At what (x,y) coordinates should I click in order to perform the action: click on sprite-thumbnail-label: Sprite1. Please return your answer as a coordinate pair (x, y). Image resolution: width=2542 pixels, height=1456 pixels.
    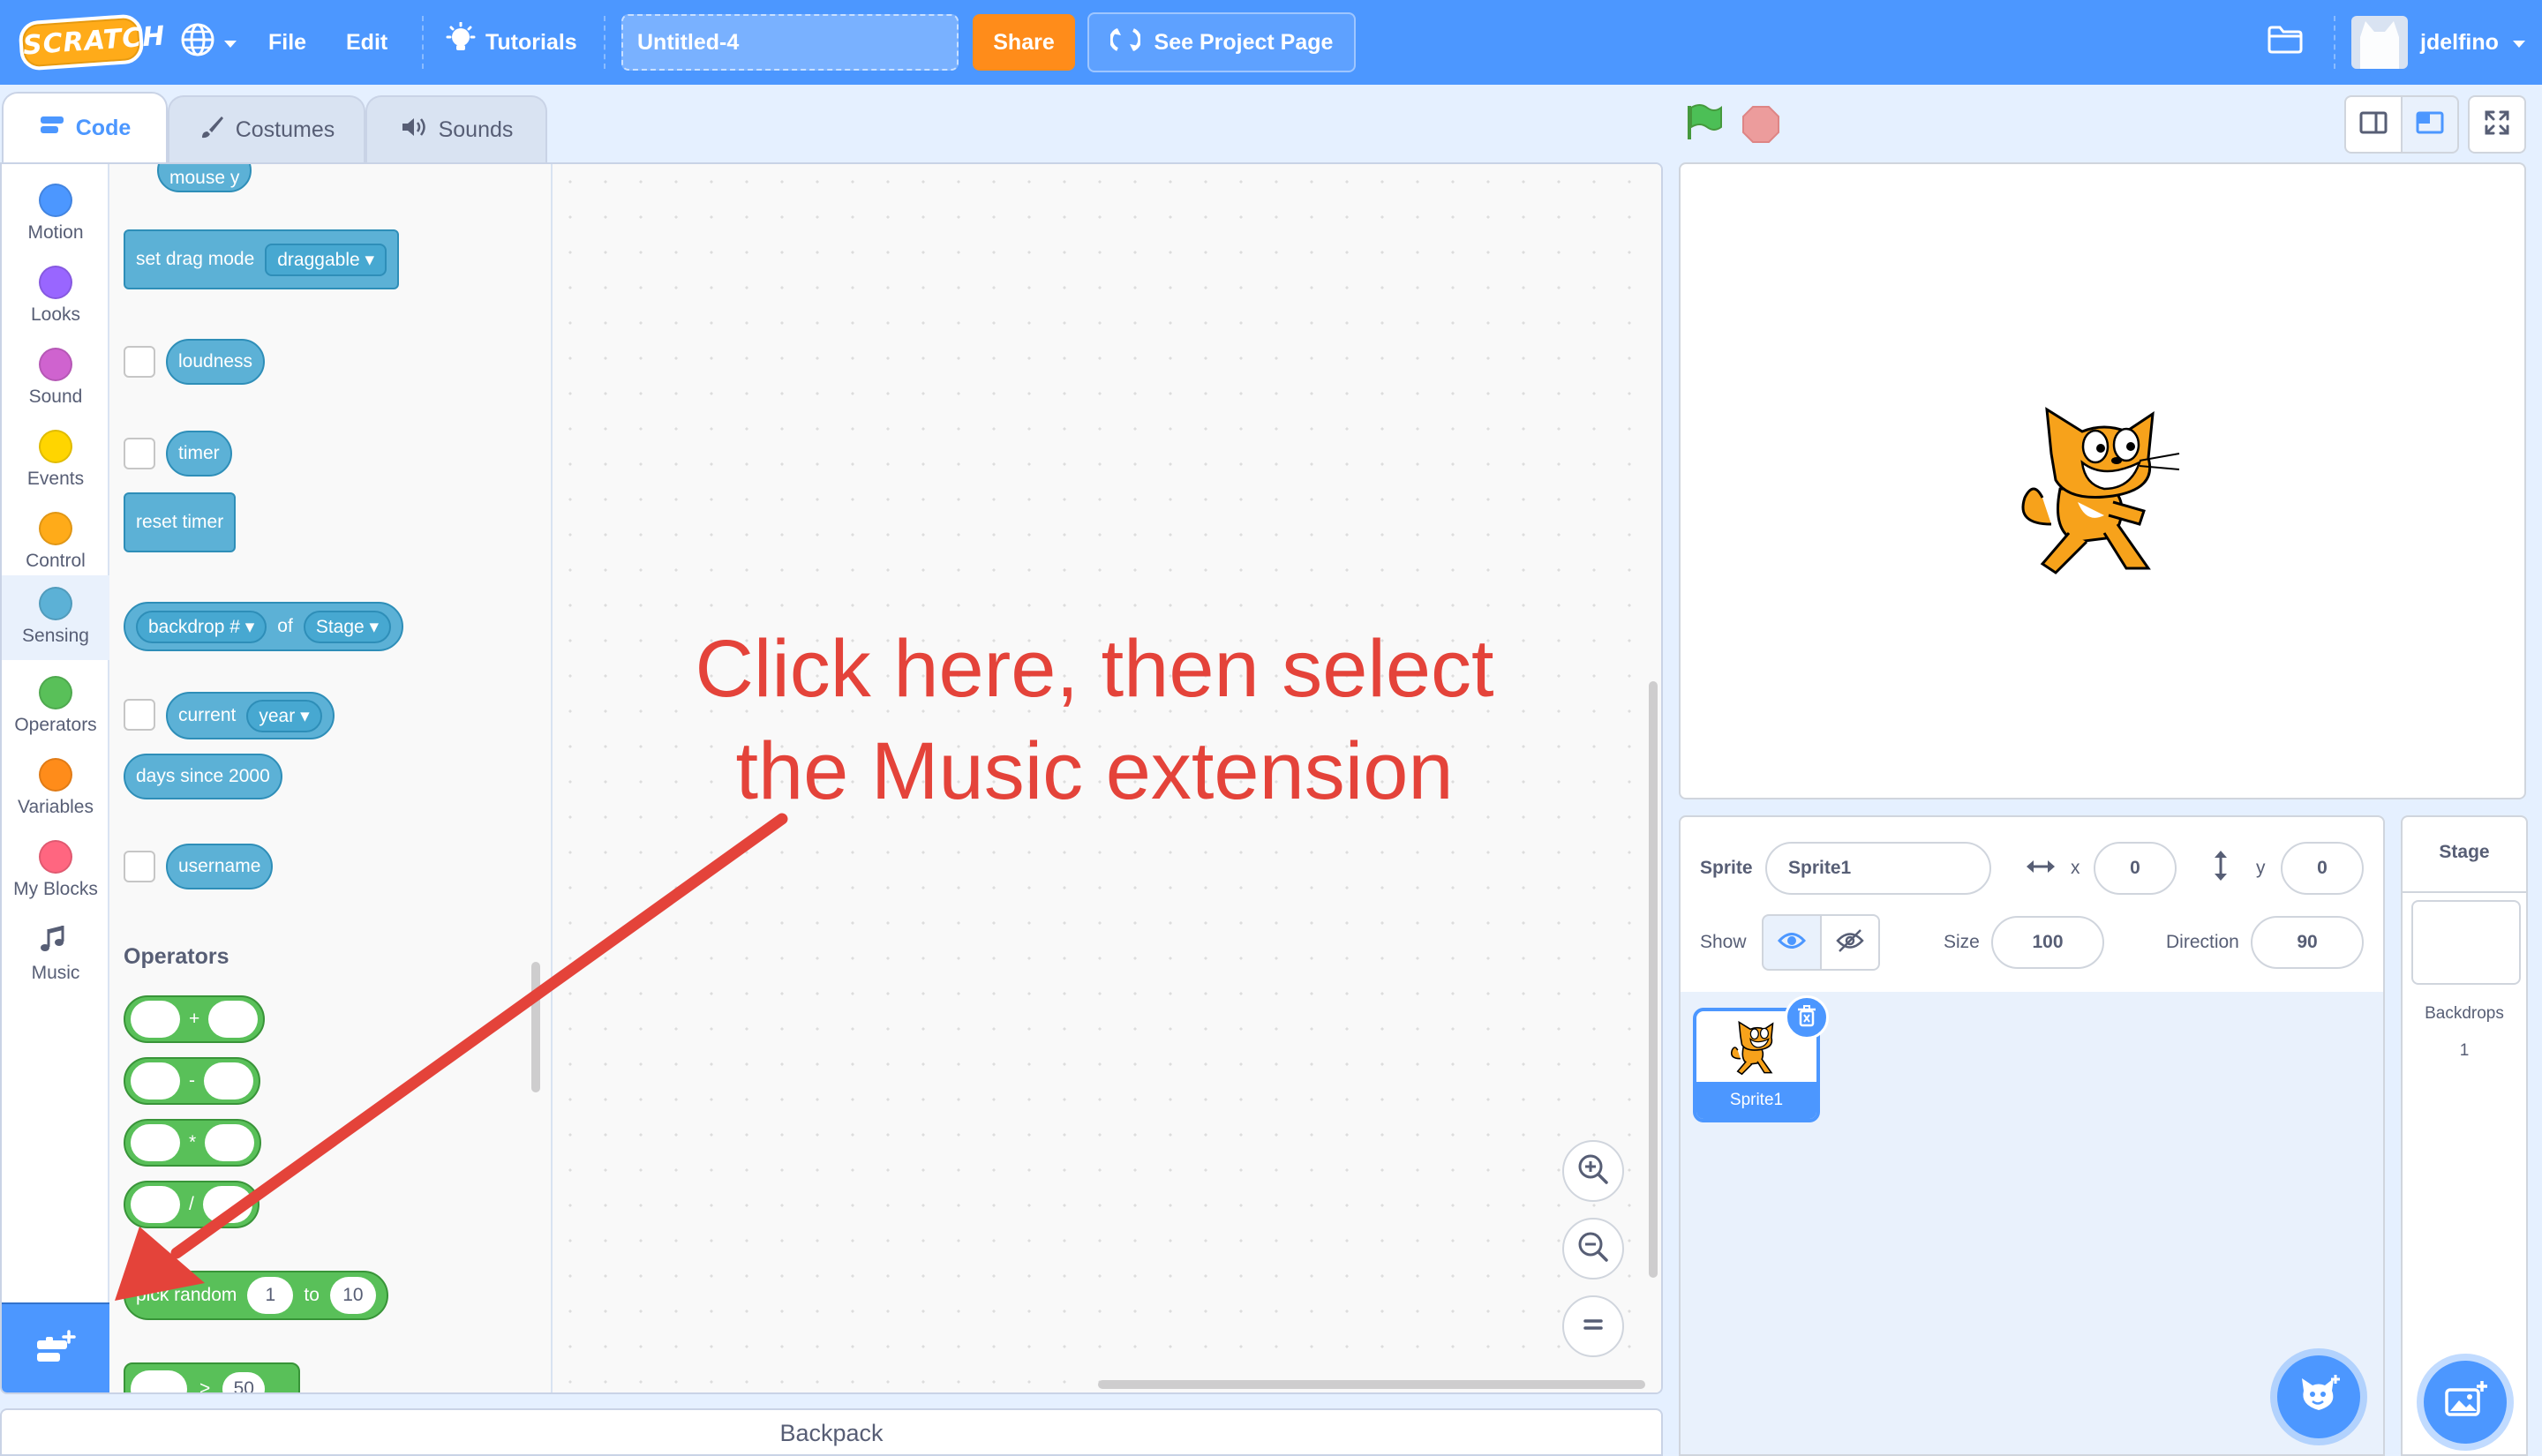
    Looking at the image, I should click on (1756, 1100).